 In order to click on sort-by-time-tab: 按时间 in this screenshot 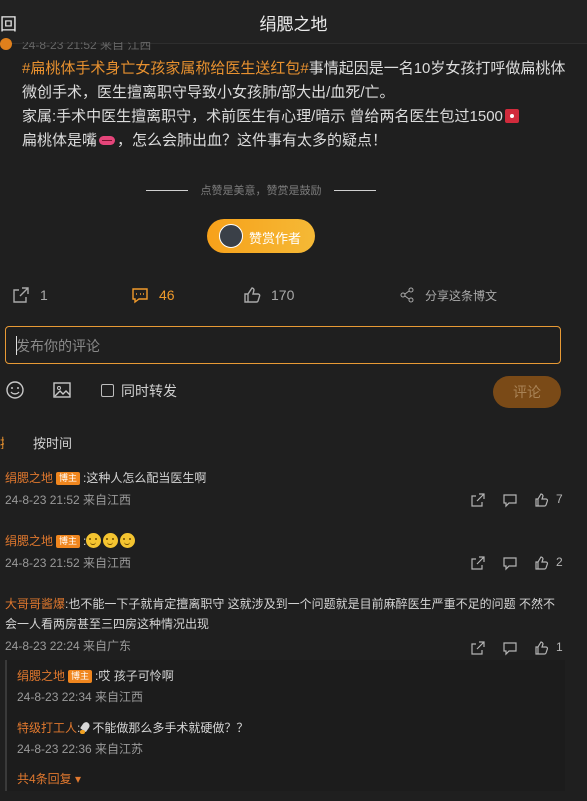, I will do `click(52, 442)`.